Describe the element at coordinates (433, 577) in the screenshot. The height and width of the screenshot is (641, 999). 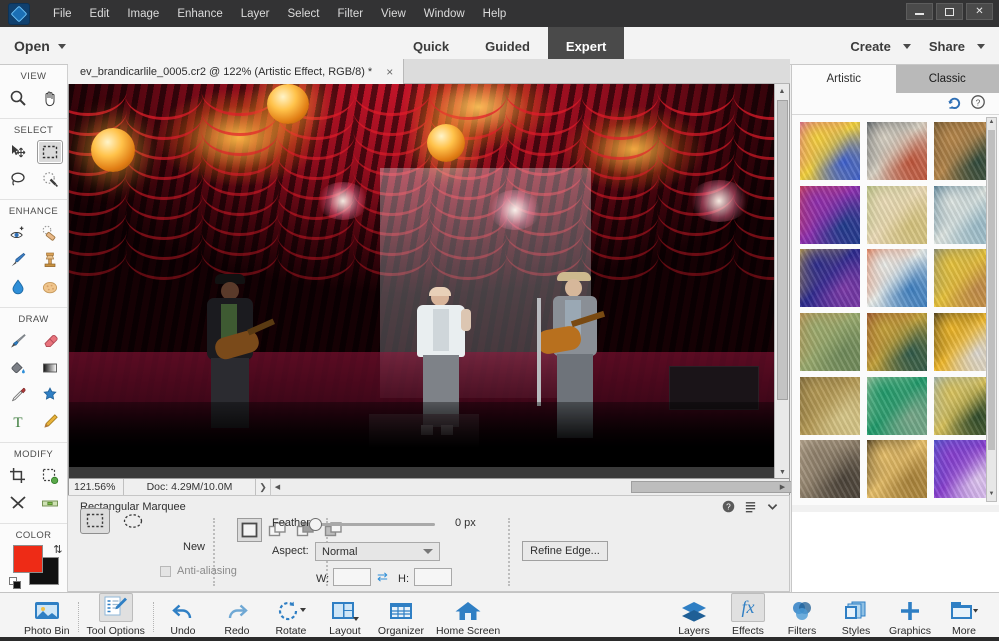
I see `height-input` at that location.